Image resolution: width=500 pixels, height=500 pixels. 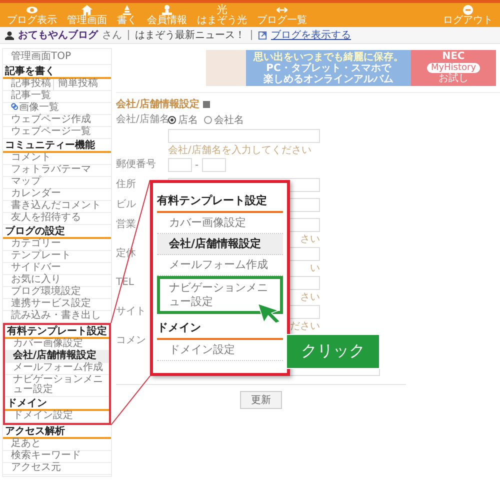 What do you see at coordinates (311, 35) in the screenshot?
I see `view-blog-link: ブログを表示する` at bounding box center [311, 35].